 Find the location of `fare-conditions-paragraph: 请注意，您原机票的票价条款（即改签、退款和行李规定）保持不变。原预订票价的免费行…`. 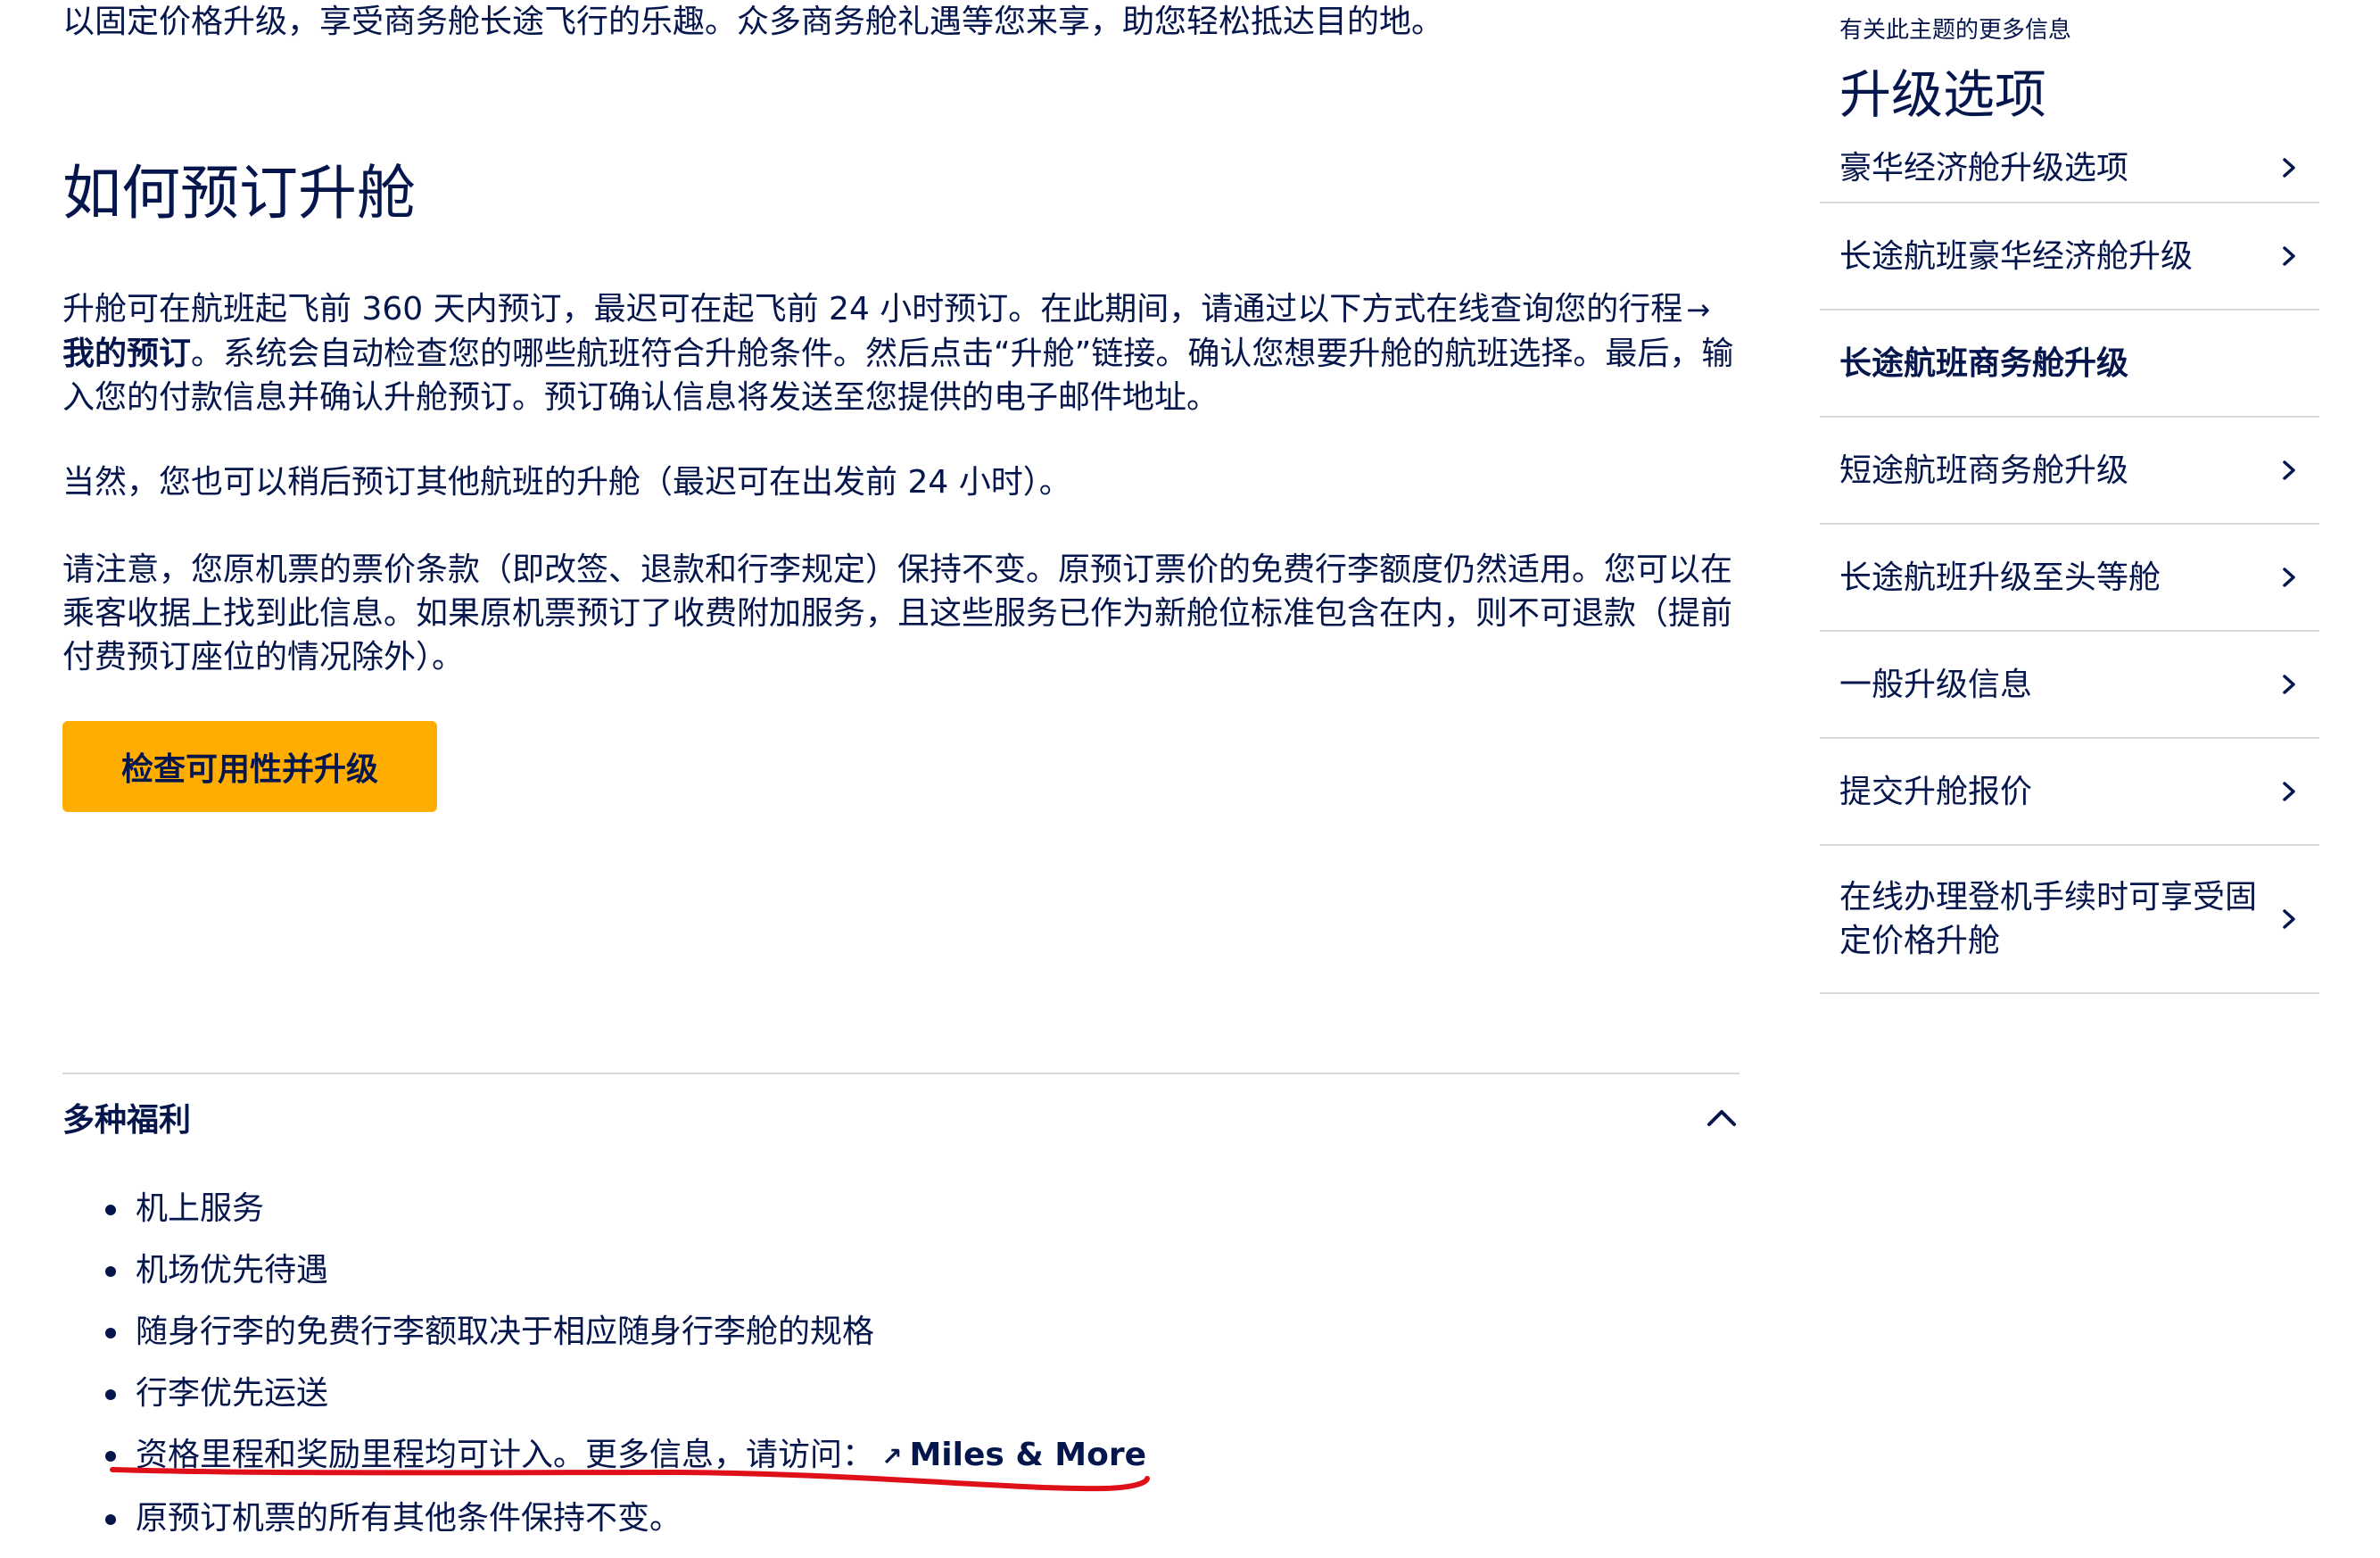

fare-conditions-paragraph: 请注意，您原机票的票价条款（即改签、退款和行李规定）保持不变。原预订票价的免费行… is located at coordinates (897, 613).